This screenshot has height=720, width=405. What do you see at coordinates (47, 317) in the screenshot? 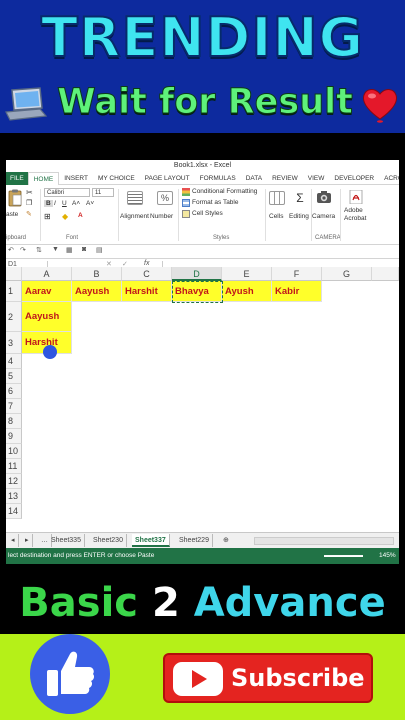
I see `cell-a2: Aayush` at bounding box center [47, 317].